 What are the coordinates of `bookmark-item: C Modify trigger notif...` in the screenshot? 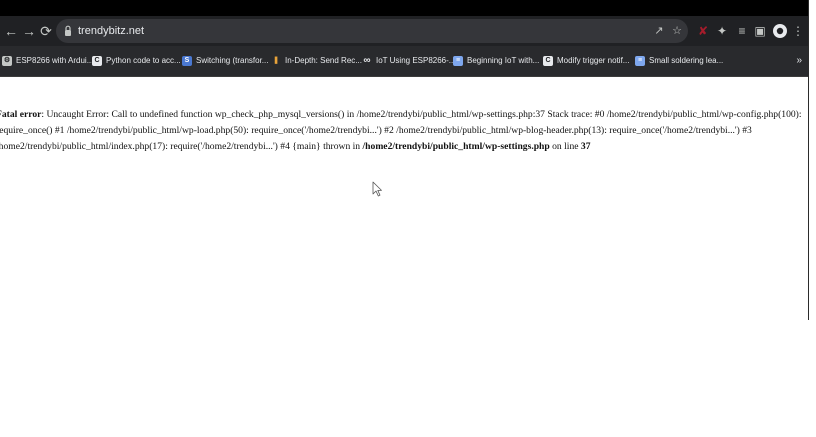 It's located at (586, 61).